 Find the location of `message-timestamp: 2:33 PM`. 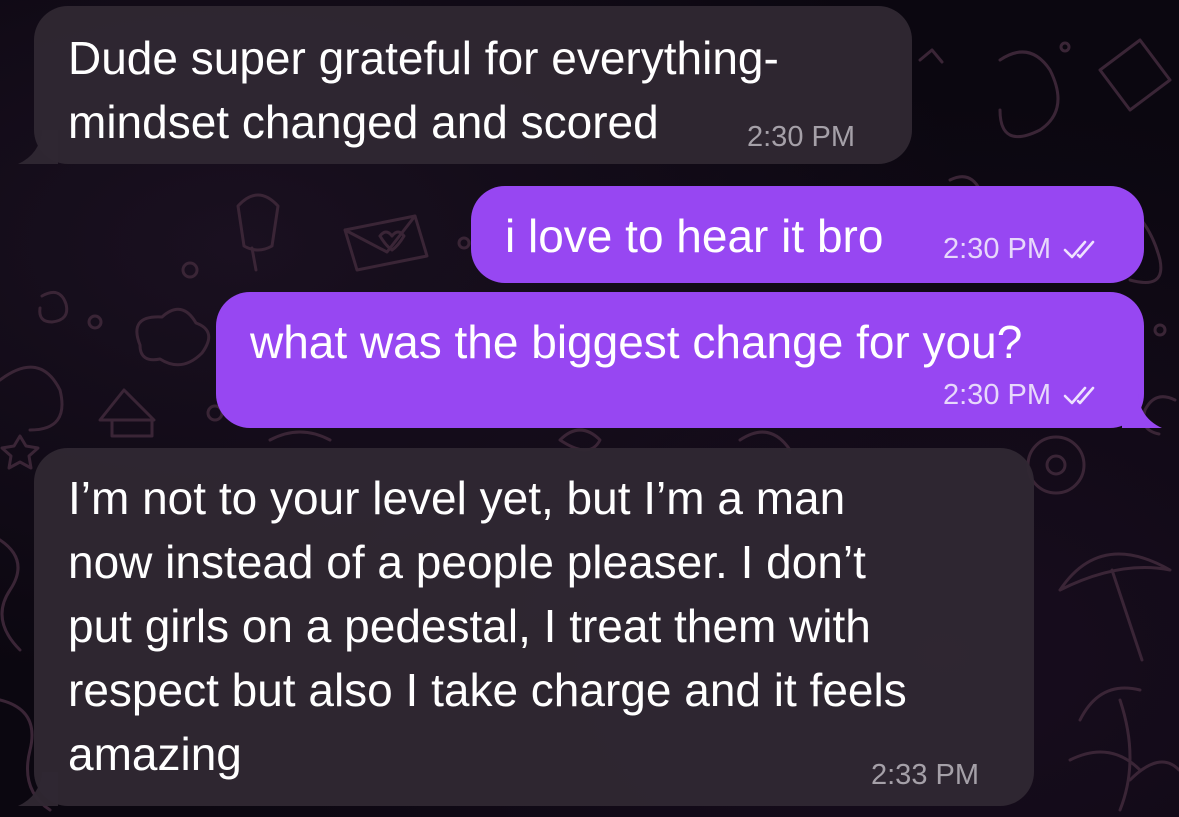

message-timestamp: 2:33 PM is located at coordinates (925, 775).